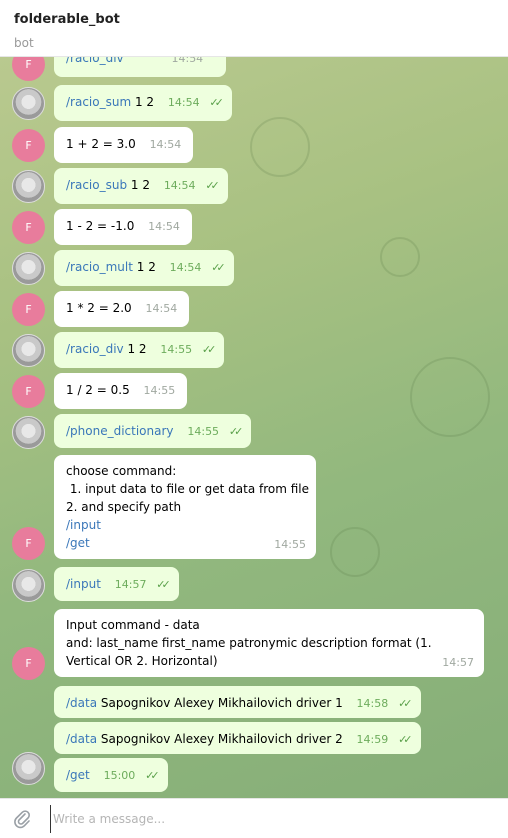 Image resolution: width=508 pixels, height=838 pixels. Describe the element at coordinates (98, 102) in the screenshot. I see `command-link: /racio_sum` at that location.